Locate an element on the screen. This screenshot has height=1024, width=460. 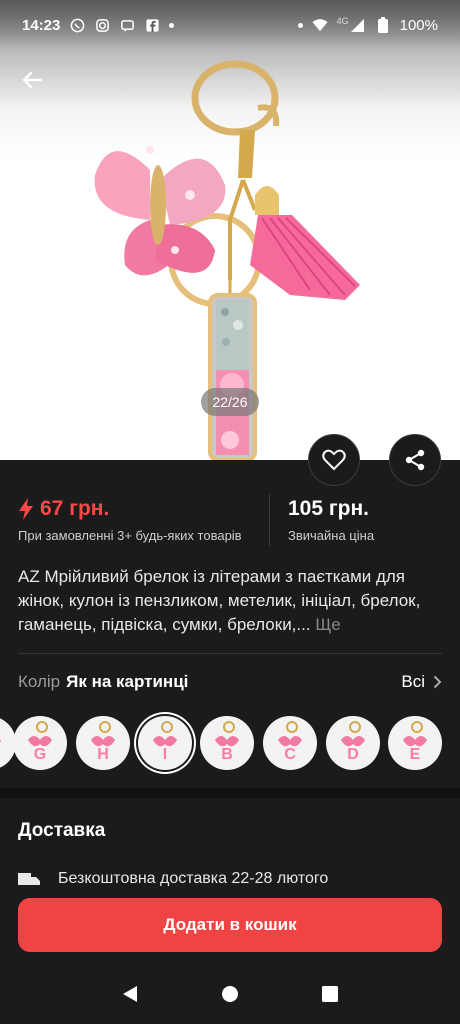
facebook-icon is located at coordinates (152, 25).